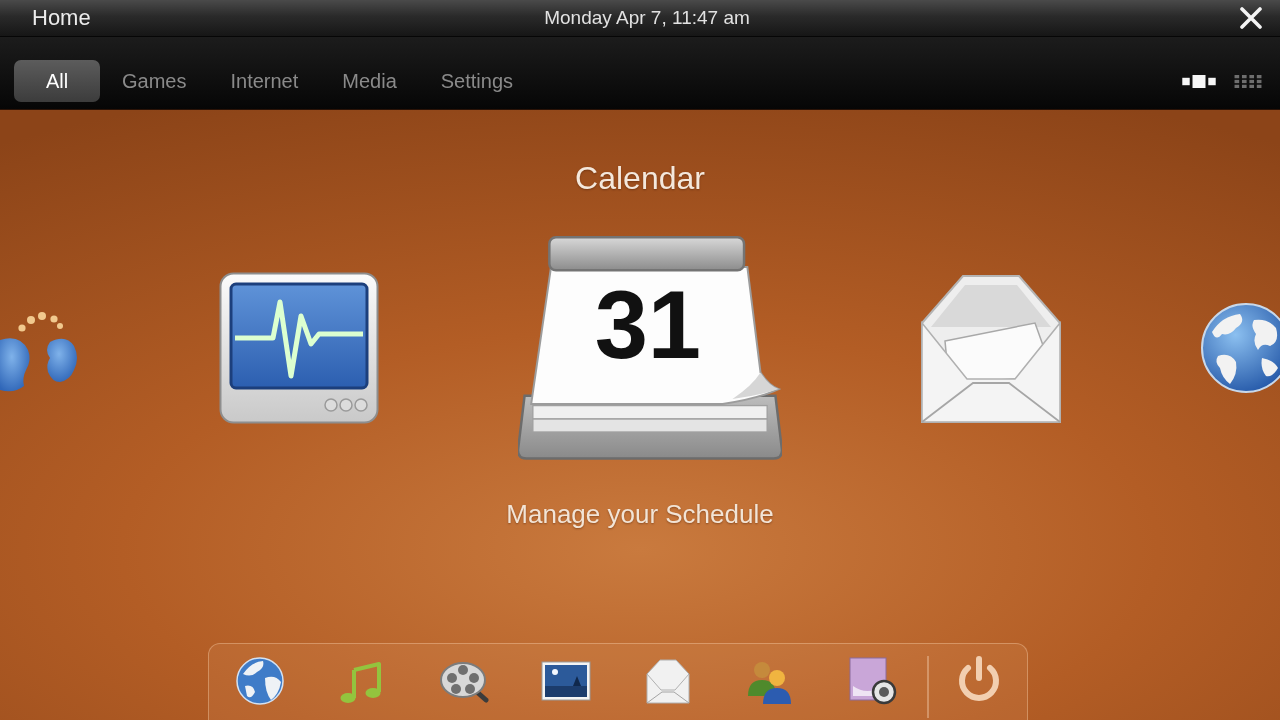  Describe the element at coordinates (299, 348) in the screenshot. I see `heartbeat-monitor-icon` at that location.